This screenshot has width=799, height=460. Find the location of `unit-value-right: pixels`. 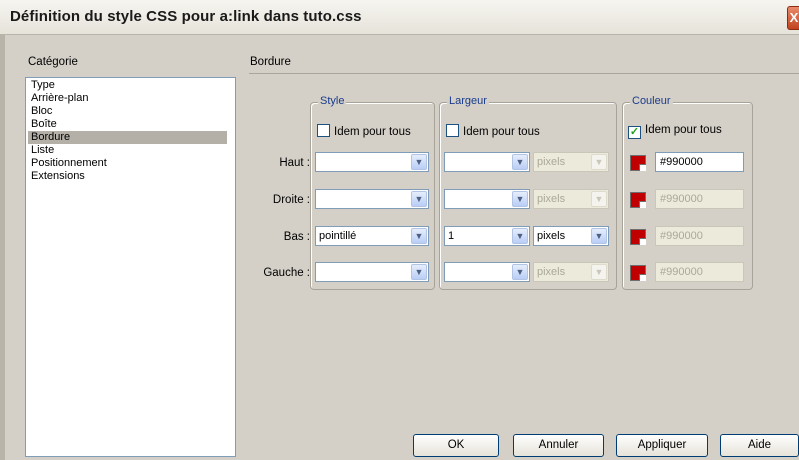

unit-value-right: pixels is located at coordinates (551, 199).